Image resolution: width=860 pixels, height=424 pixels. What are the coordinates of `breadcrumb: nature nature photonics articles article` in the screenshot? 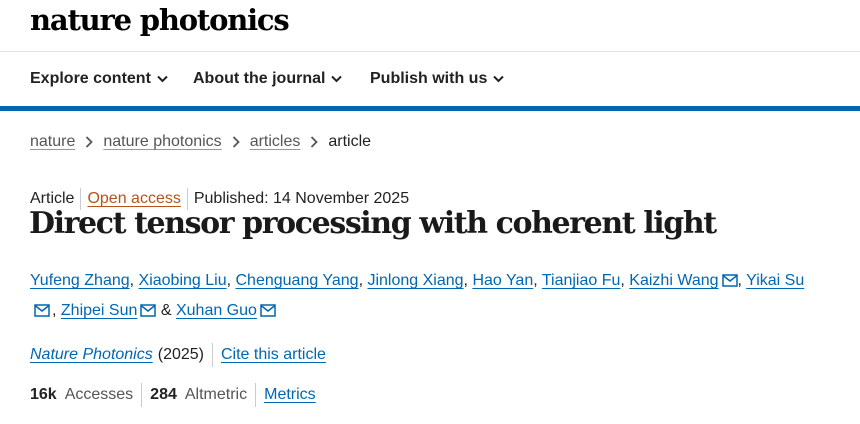 It's located at (200, 142).